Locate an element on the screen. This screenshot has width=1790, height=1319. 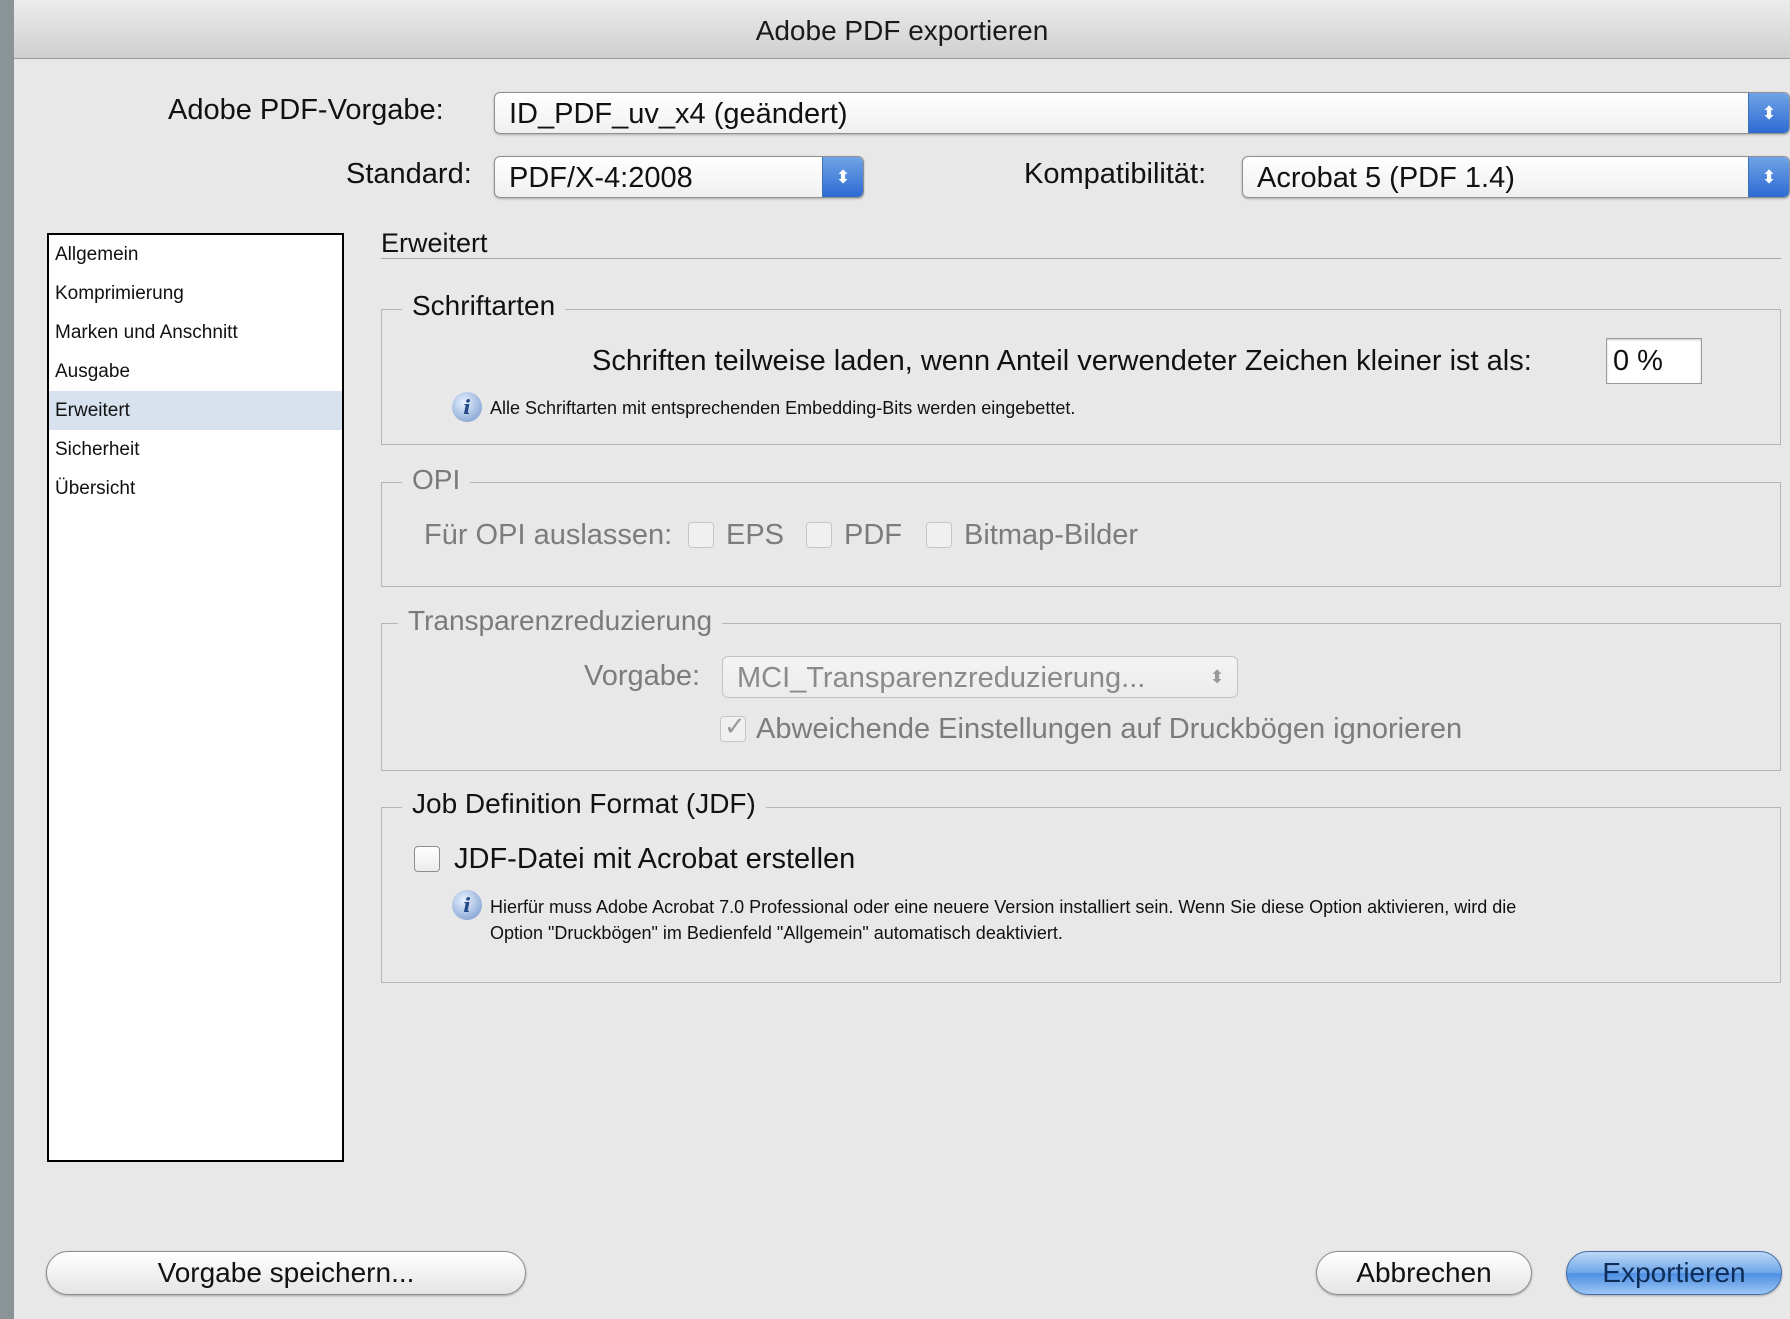
bitmap-checkbox is located at coordinates (939, 535).